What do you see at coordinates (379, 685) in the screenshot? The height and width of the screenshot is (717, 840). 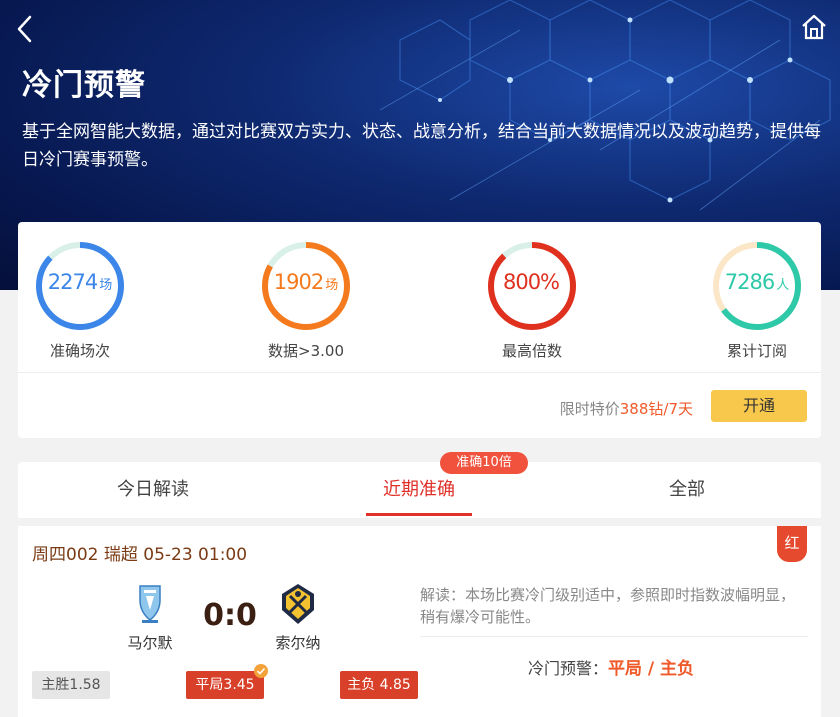 I see `odds-away-win: 主负 4.85` at bounding box center [379, 685].